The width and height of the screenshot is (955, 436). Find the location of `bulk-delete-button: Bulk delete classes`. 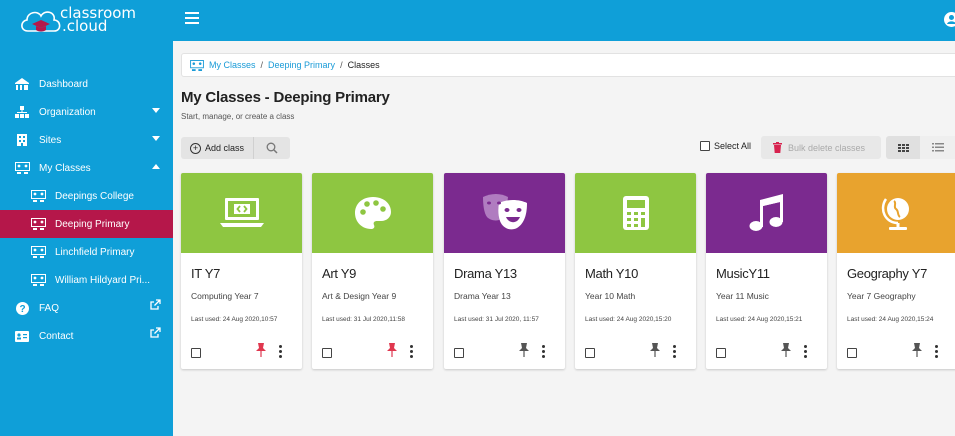

bulk-delete-button: Bulk delete classes is located at coordinates (821, 147).